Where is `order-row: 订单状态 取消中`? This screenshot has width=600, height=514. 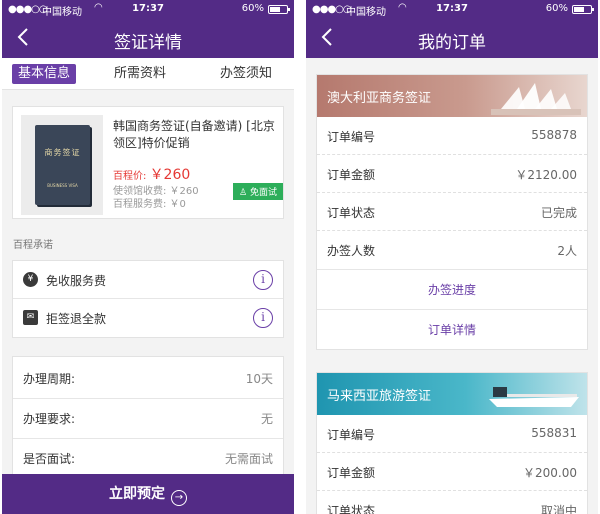
order-row: 订单状态 取消中 is located at coordinates (452, 502).